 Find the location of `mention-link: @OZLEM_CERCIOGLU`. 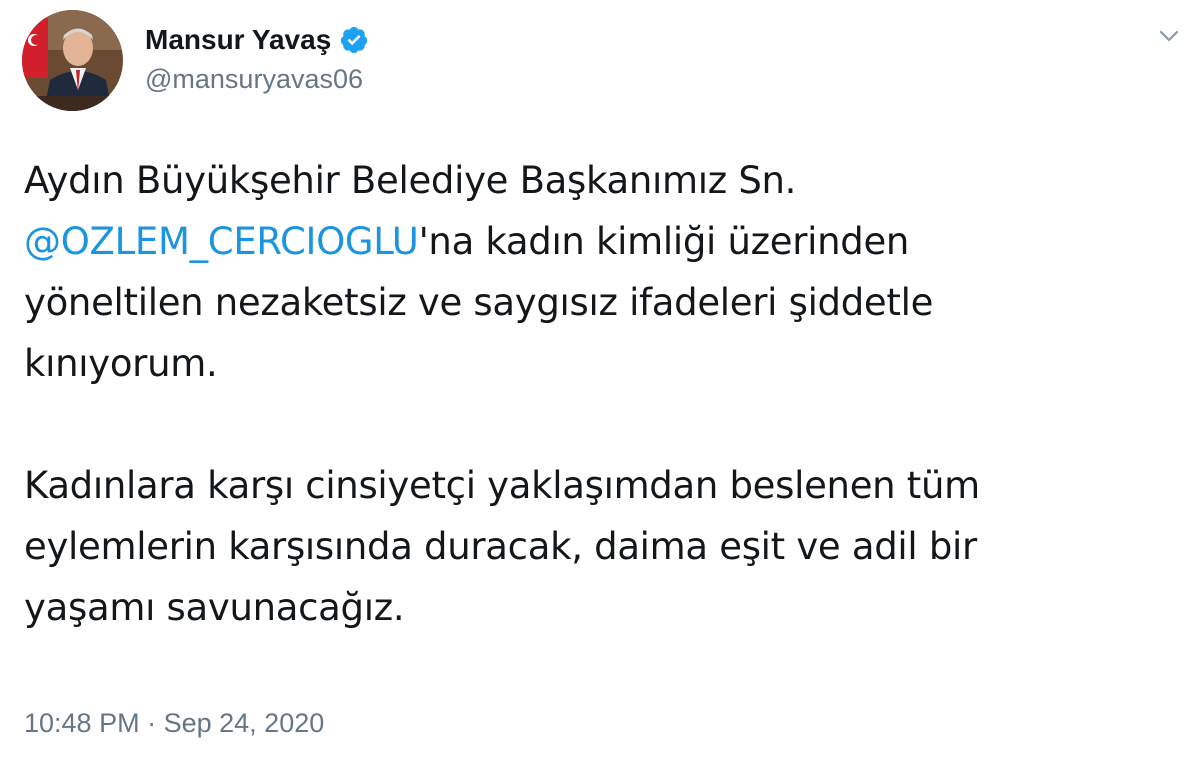

mention-link: @OZLEM_CERCIOGLU is located at coordinates (221, 241).